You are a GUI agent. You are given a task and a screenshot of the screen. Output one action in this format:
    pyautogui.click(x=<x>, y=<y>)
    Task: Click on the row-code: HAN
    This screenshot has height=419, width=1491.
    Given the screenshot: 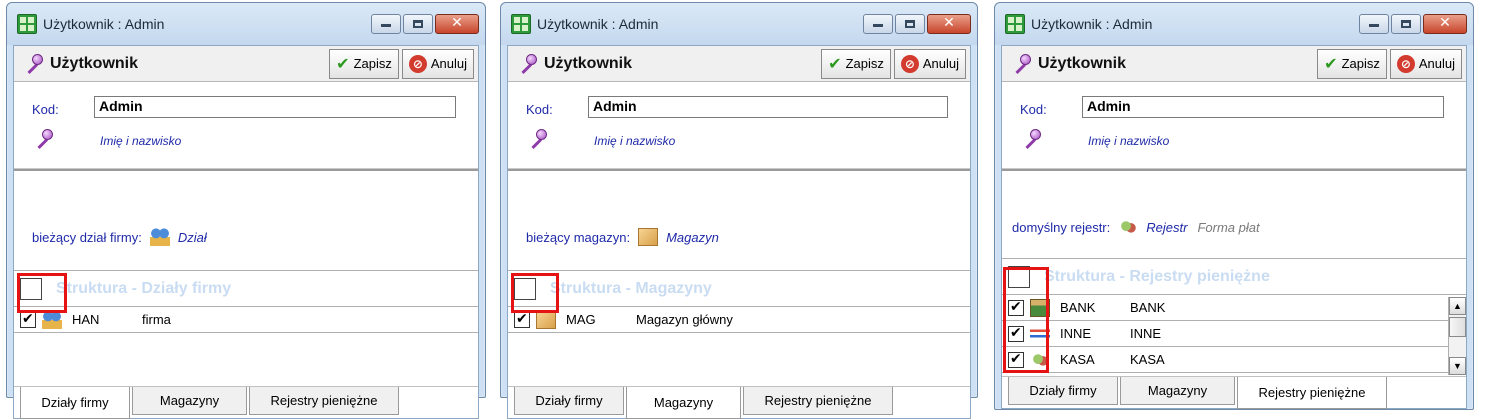 What is the action you would take?
    pyautogui.click(x=86, y=319)
    